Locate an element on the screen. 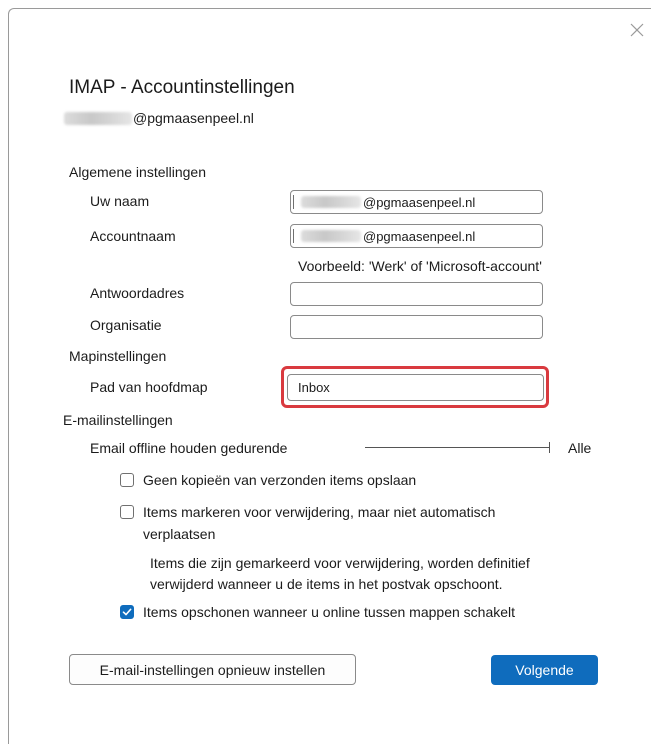 This screenshot has width=651, height=744. offline-label: Email offline houden gedurende is located at coordinates (189, 448).